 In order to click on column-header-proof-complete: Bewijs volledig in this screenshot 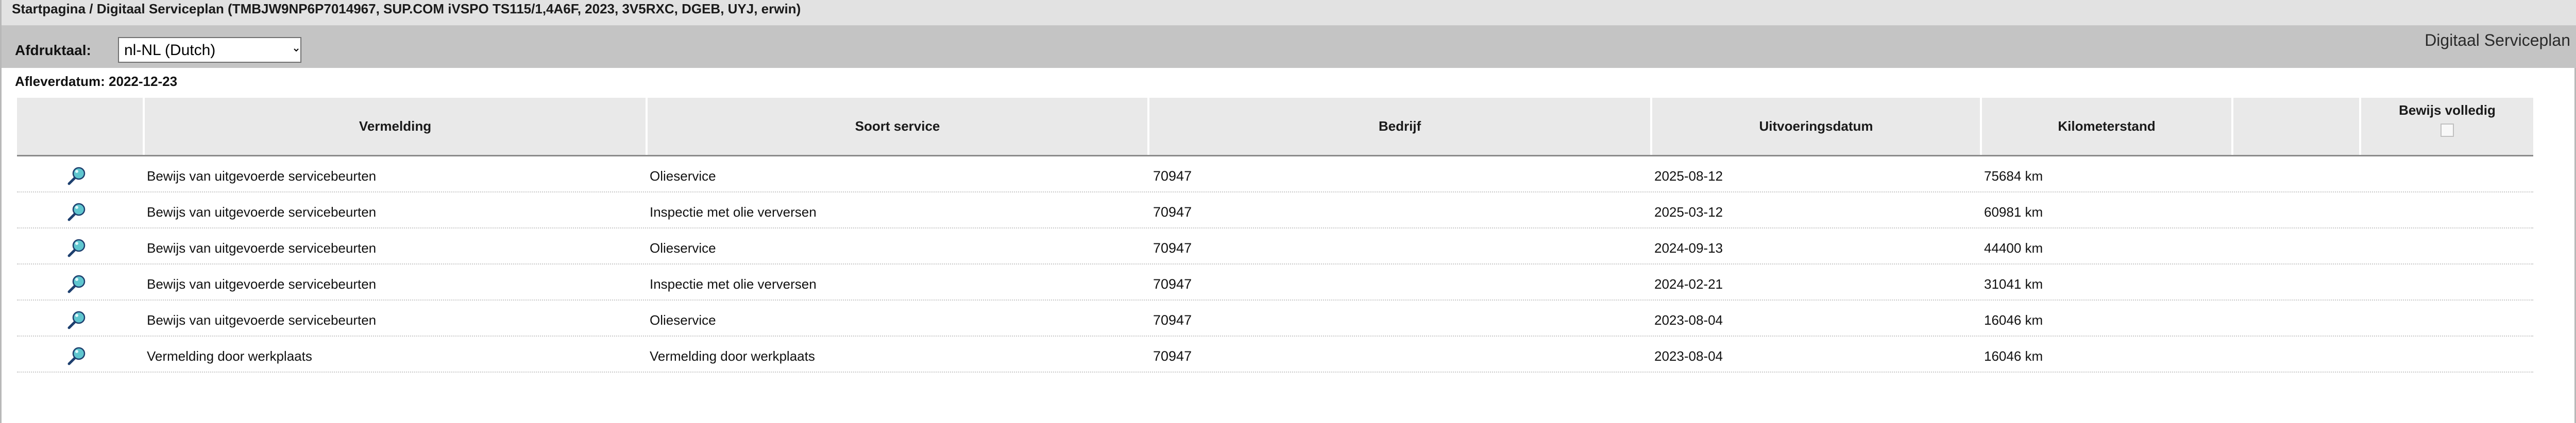, I will do `click(2447, 126)`.